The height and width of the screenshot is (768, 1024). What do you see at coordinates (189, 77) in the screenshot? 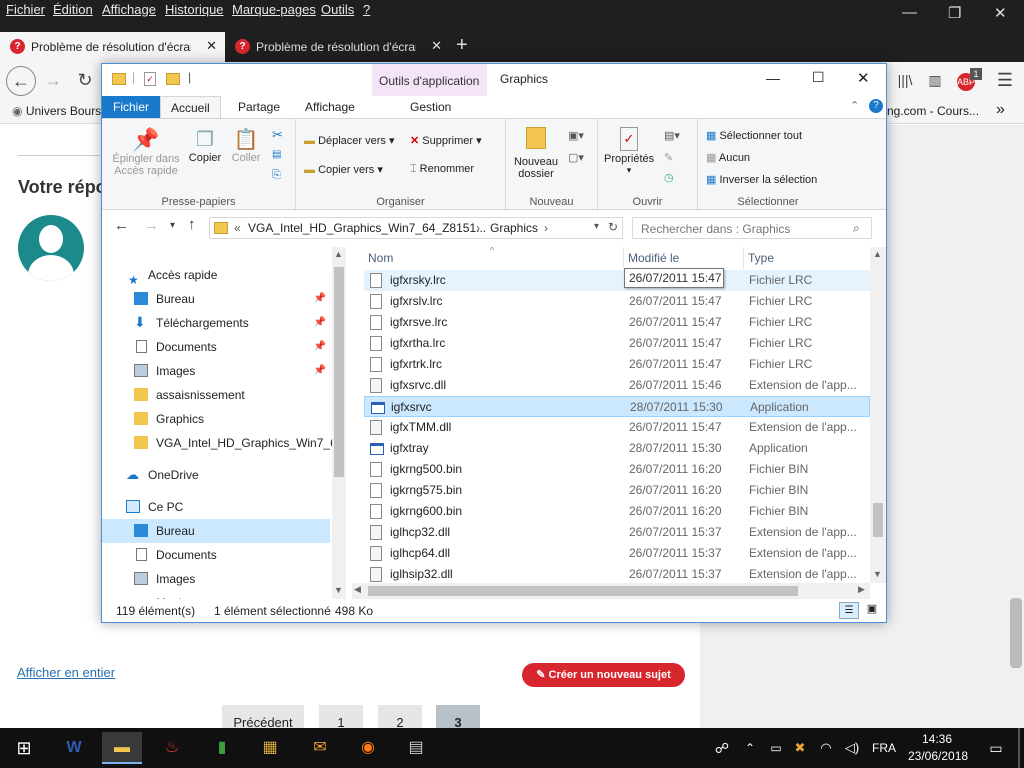
I see `qat-dropdown-icon: |` at bounding box center [189, 77].